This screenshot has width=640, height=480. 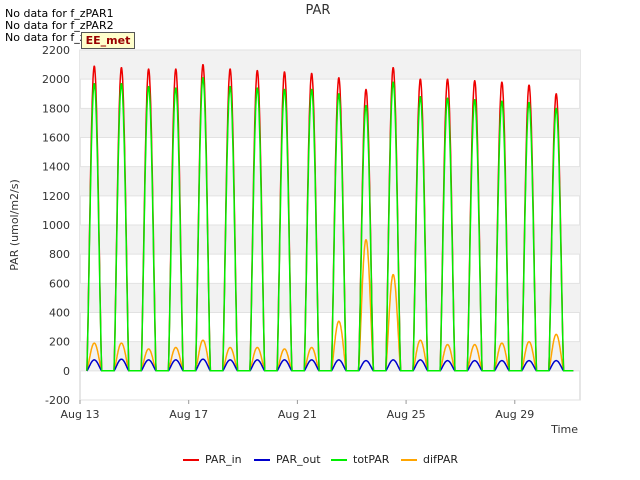 What do you see at coordinates (59, 342) in the screenshot?
I see `y-tick-label: 200` at bounding box center [59, 342].